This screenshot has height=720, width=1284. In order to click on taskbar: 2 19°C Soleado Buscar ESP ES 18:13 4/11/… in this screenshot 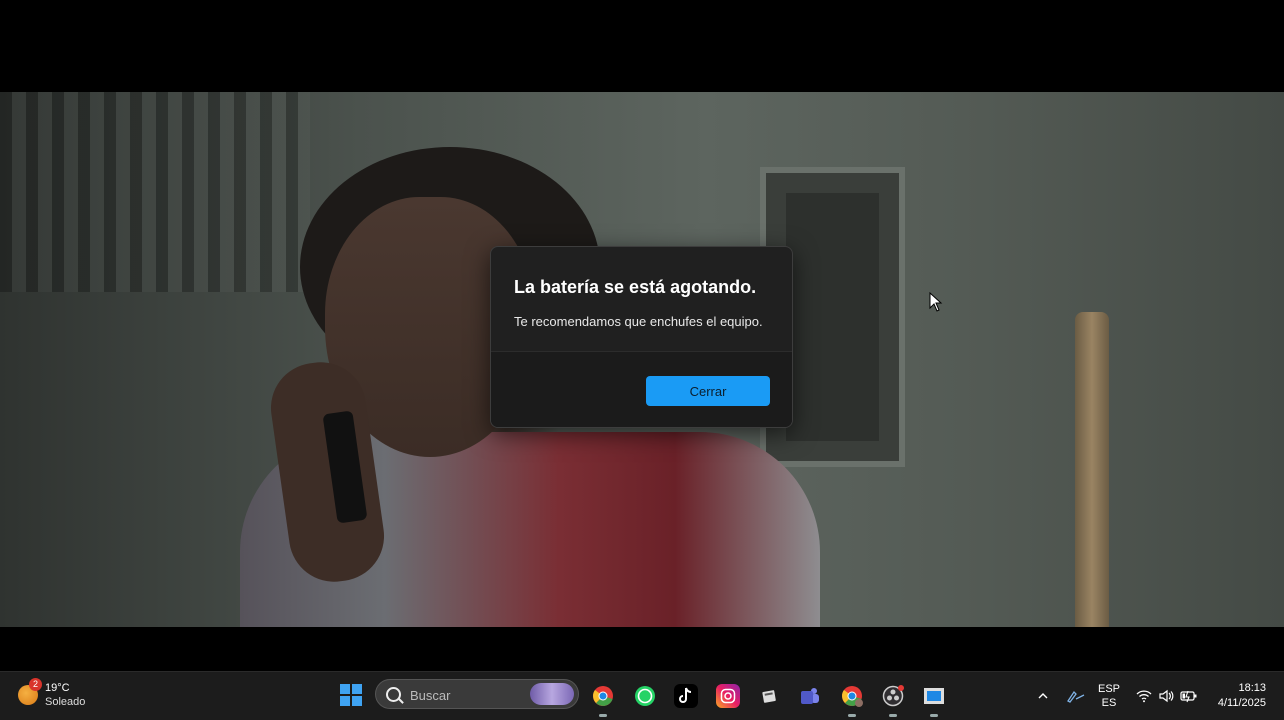, I will do `click(642, 695)`.